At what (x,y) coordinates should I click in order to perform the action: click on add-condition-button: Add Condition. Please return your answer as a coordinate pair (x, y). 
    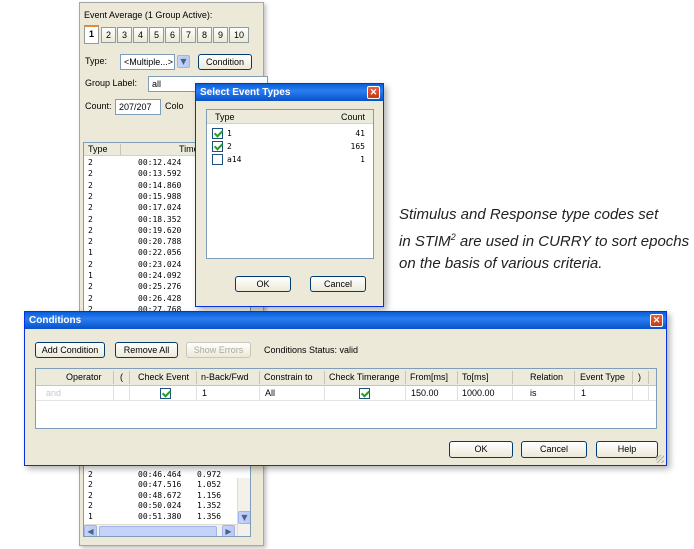
    Looking at the image, I should click on (70, 350).